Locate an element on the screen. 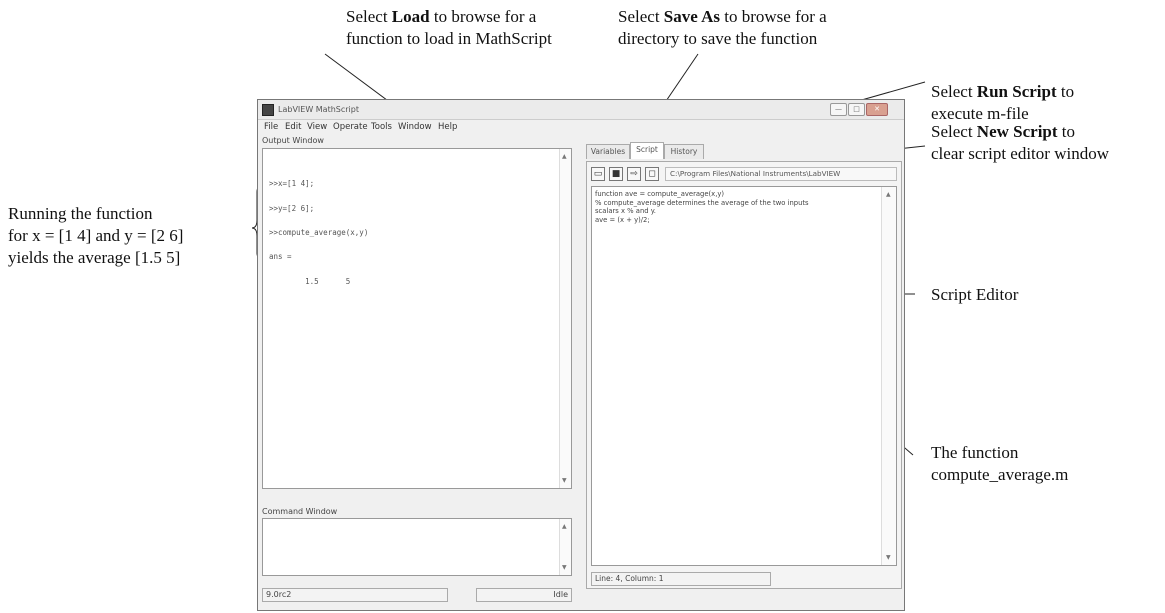 This screenshot has width=1165, height=613. output-line: >>x=[1 4]; is located at coordinates (292, 183).